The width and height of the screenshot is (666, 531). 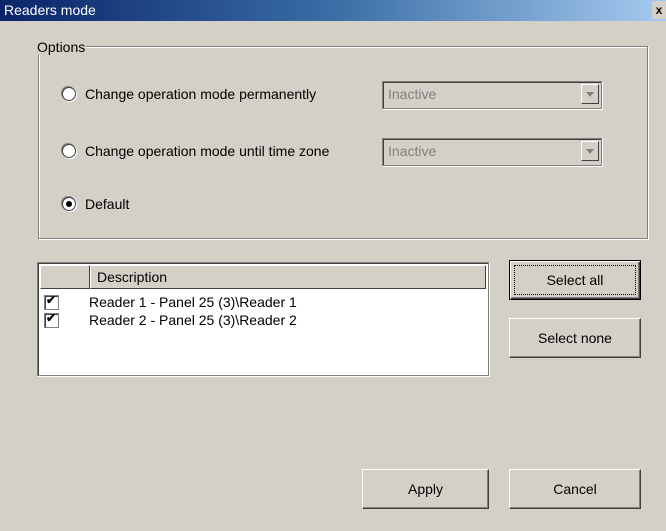 I want to click on title-bar: Readers mode x, so click(x=333, y=10).